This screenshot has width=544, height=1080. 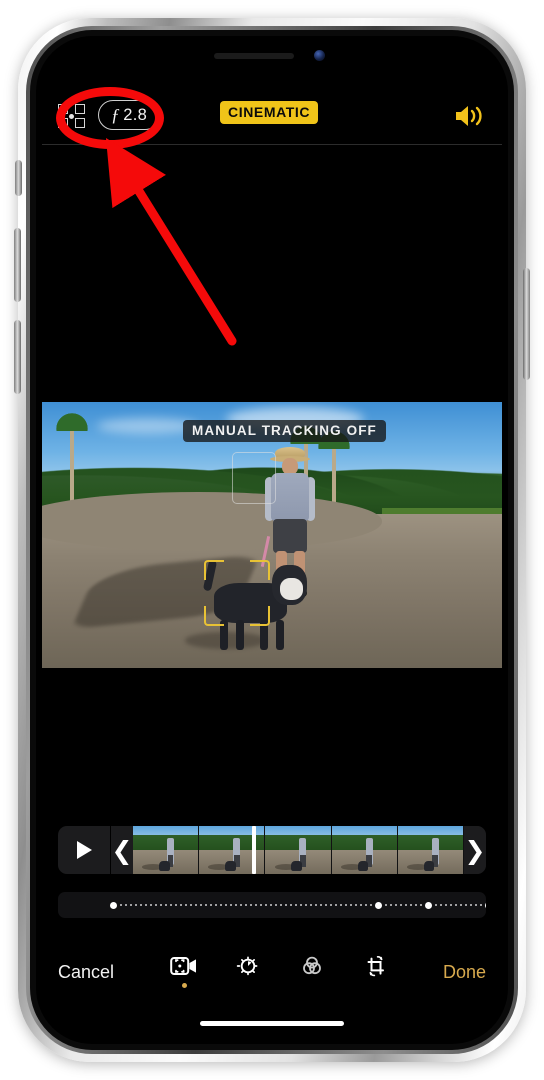 What do you see at coordinates (312, 965) in the screenshot?
I see `filters-icon` at bounding box center [312, 965].